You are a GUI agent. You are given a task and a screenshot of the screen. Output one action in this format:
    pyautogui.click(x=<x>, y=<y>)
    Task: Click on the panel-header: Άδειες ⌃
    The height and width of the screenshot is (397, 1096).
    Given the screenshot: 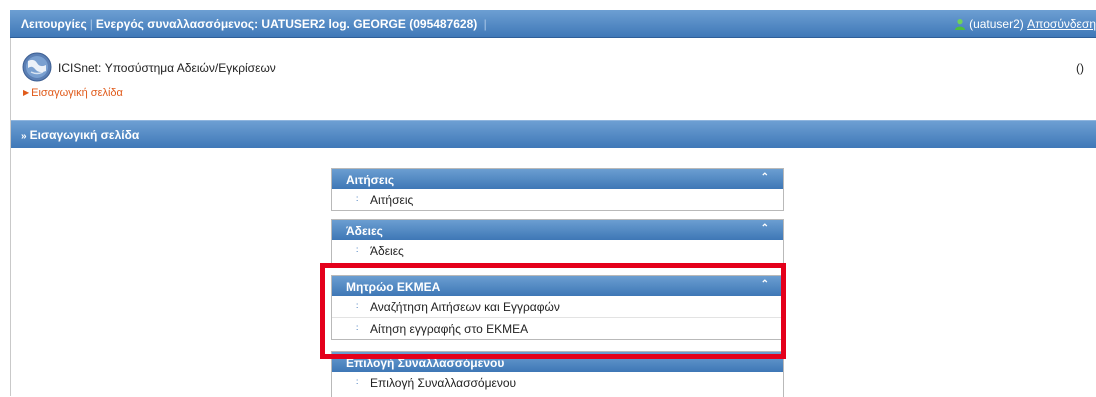 What is the action you would take?
    pyautogui.click(x=557, y=230)
    